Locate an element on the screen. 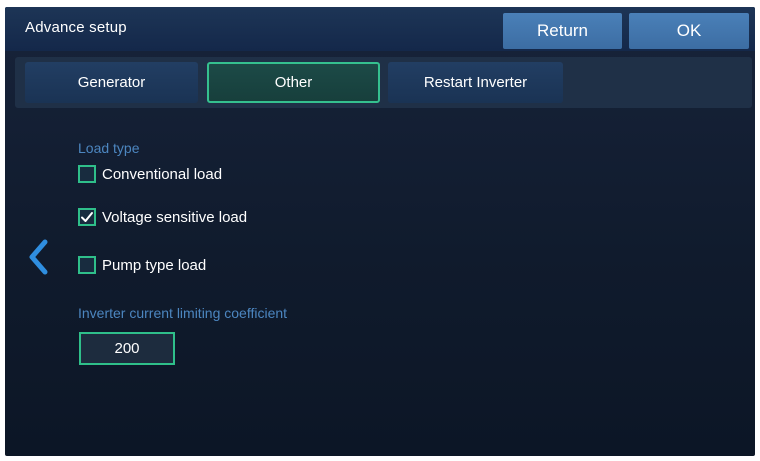 The width and height of the screenshot is (760, 461). load-type-label: Load type is located at coordinates (109, 148).